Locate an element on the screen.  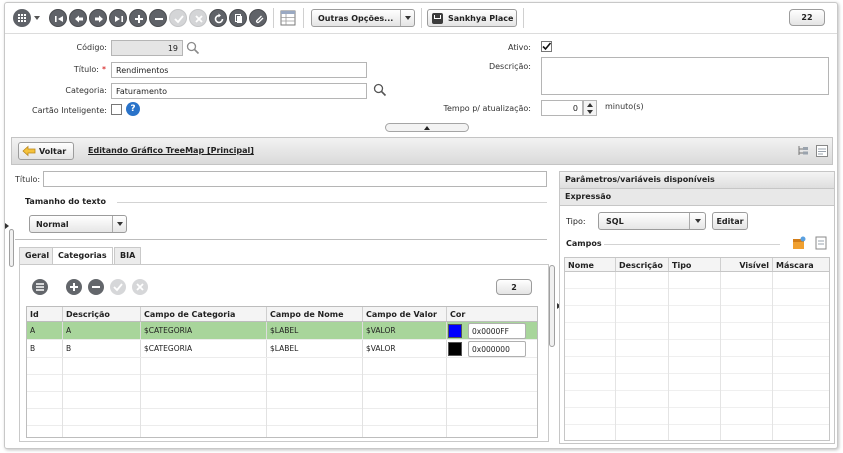
tab-bia: BIA is located at coordinates (128, 255).